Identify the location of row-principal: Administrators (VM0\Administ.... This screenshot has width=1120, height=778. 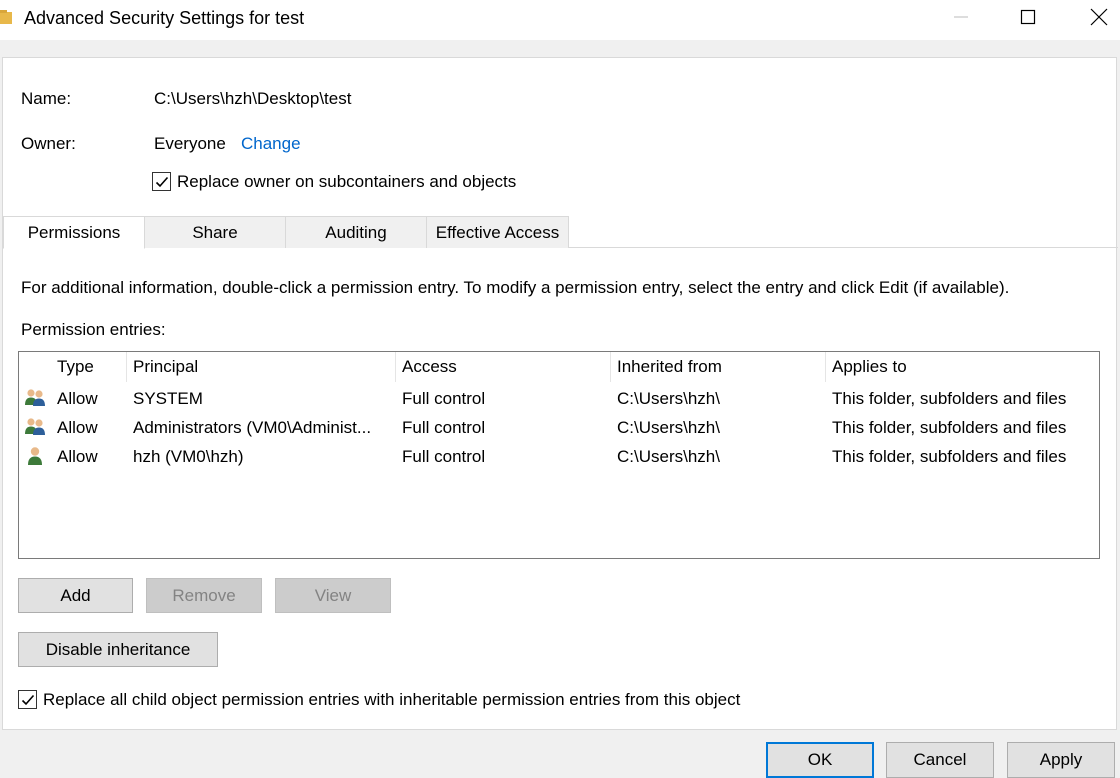
(252, 427).